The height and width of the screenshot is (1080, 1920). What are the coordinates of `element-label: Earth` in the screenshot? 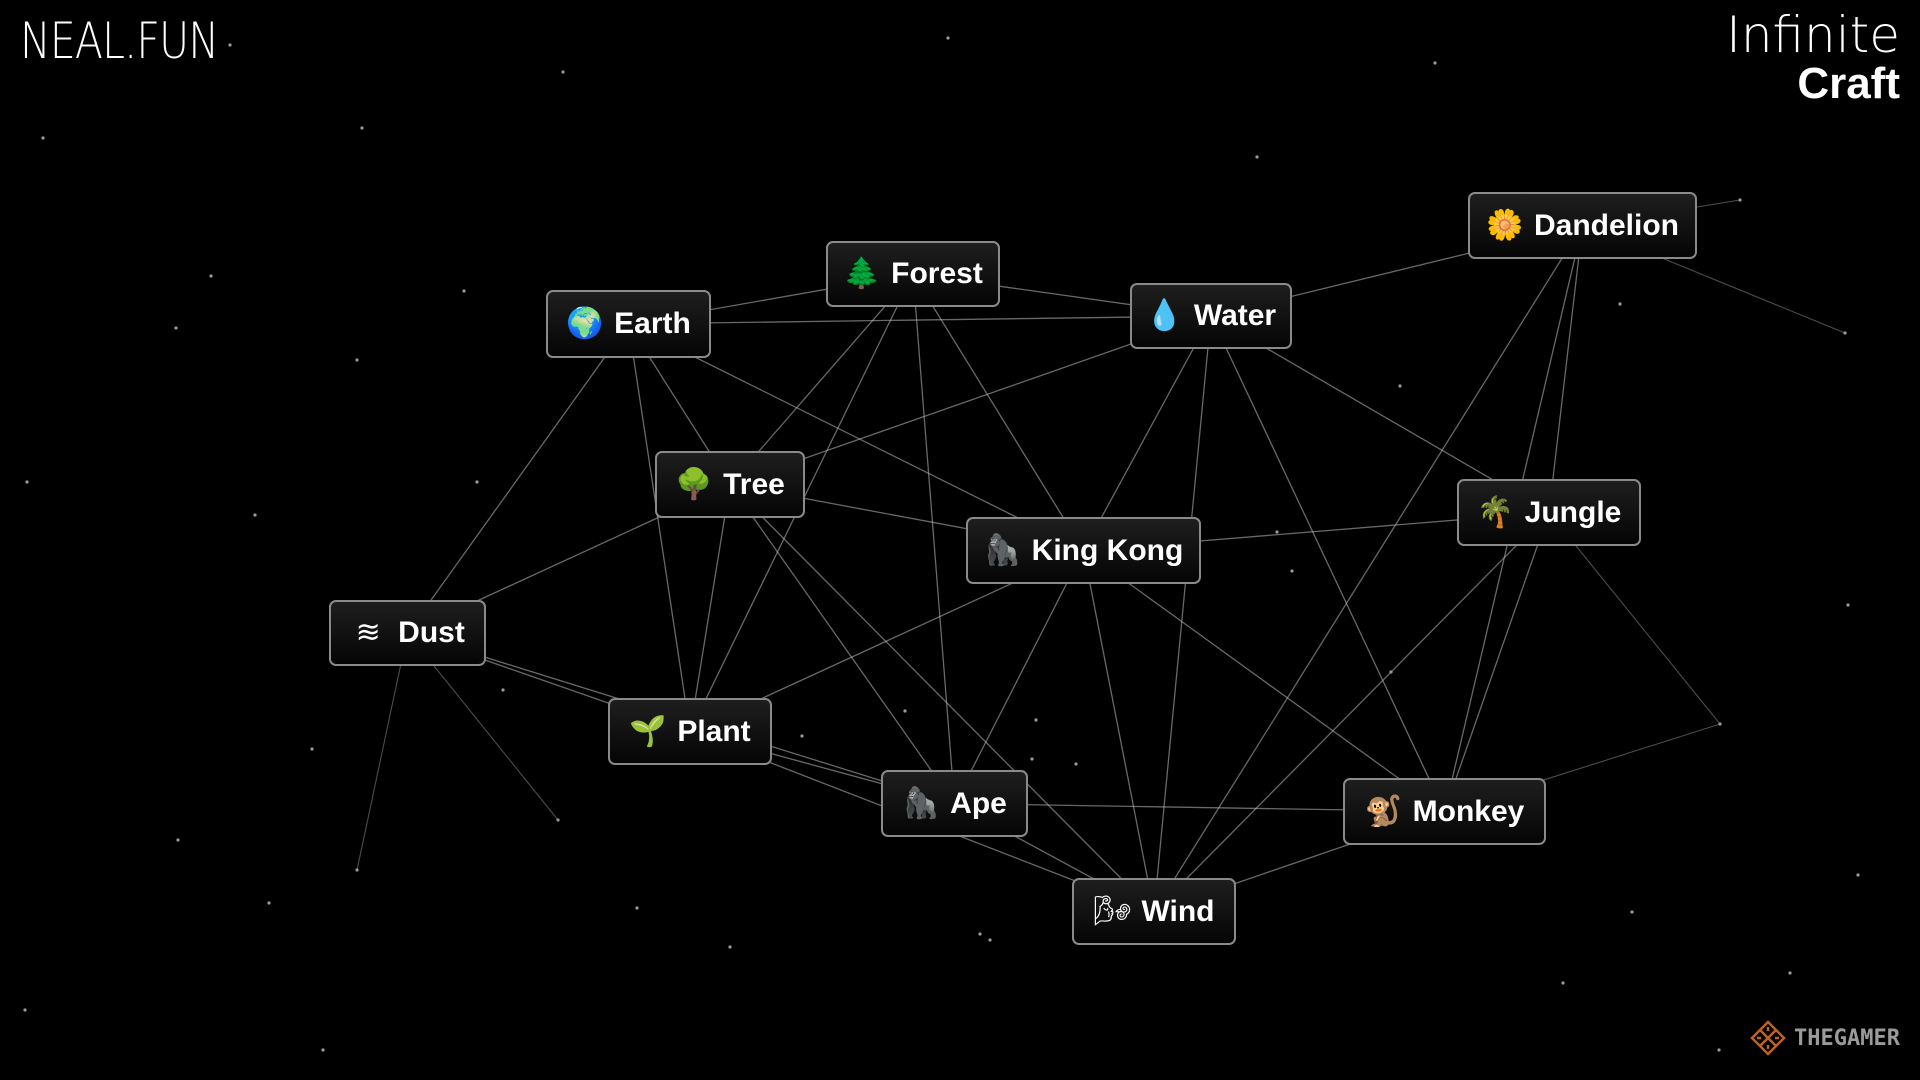 It's located at (652, 323).